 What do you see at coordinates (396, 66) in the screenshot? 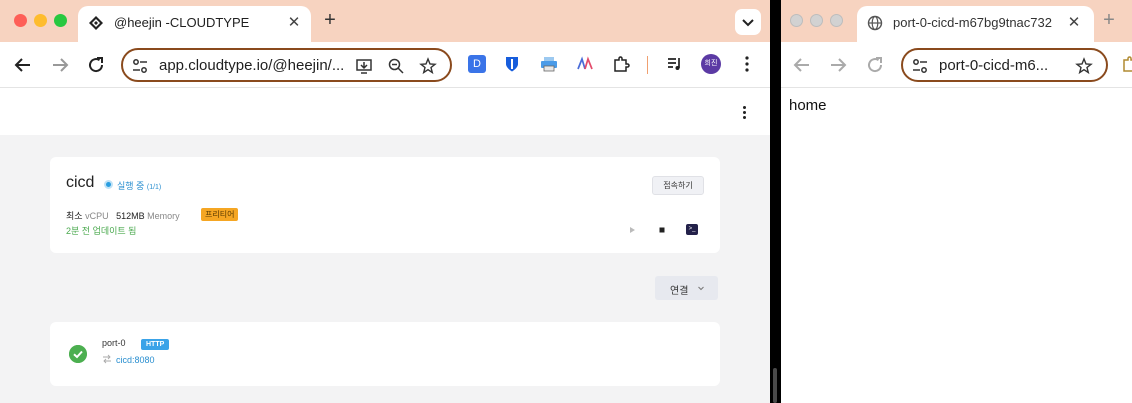
I see `zoom-out-icon` at bounding box center [396, 66].